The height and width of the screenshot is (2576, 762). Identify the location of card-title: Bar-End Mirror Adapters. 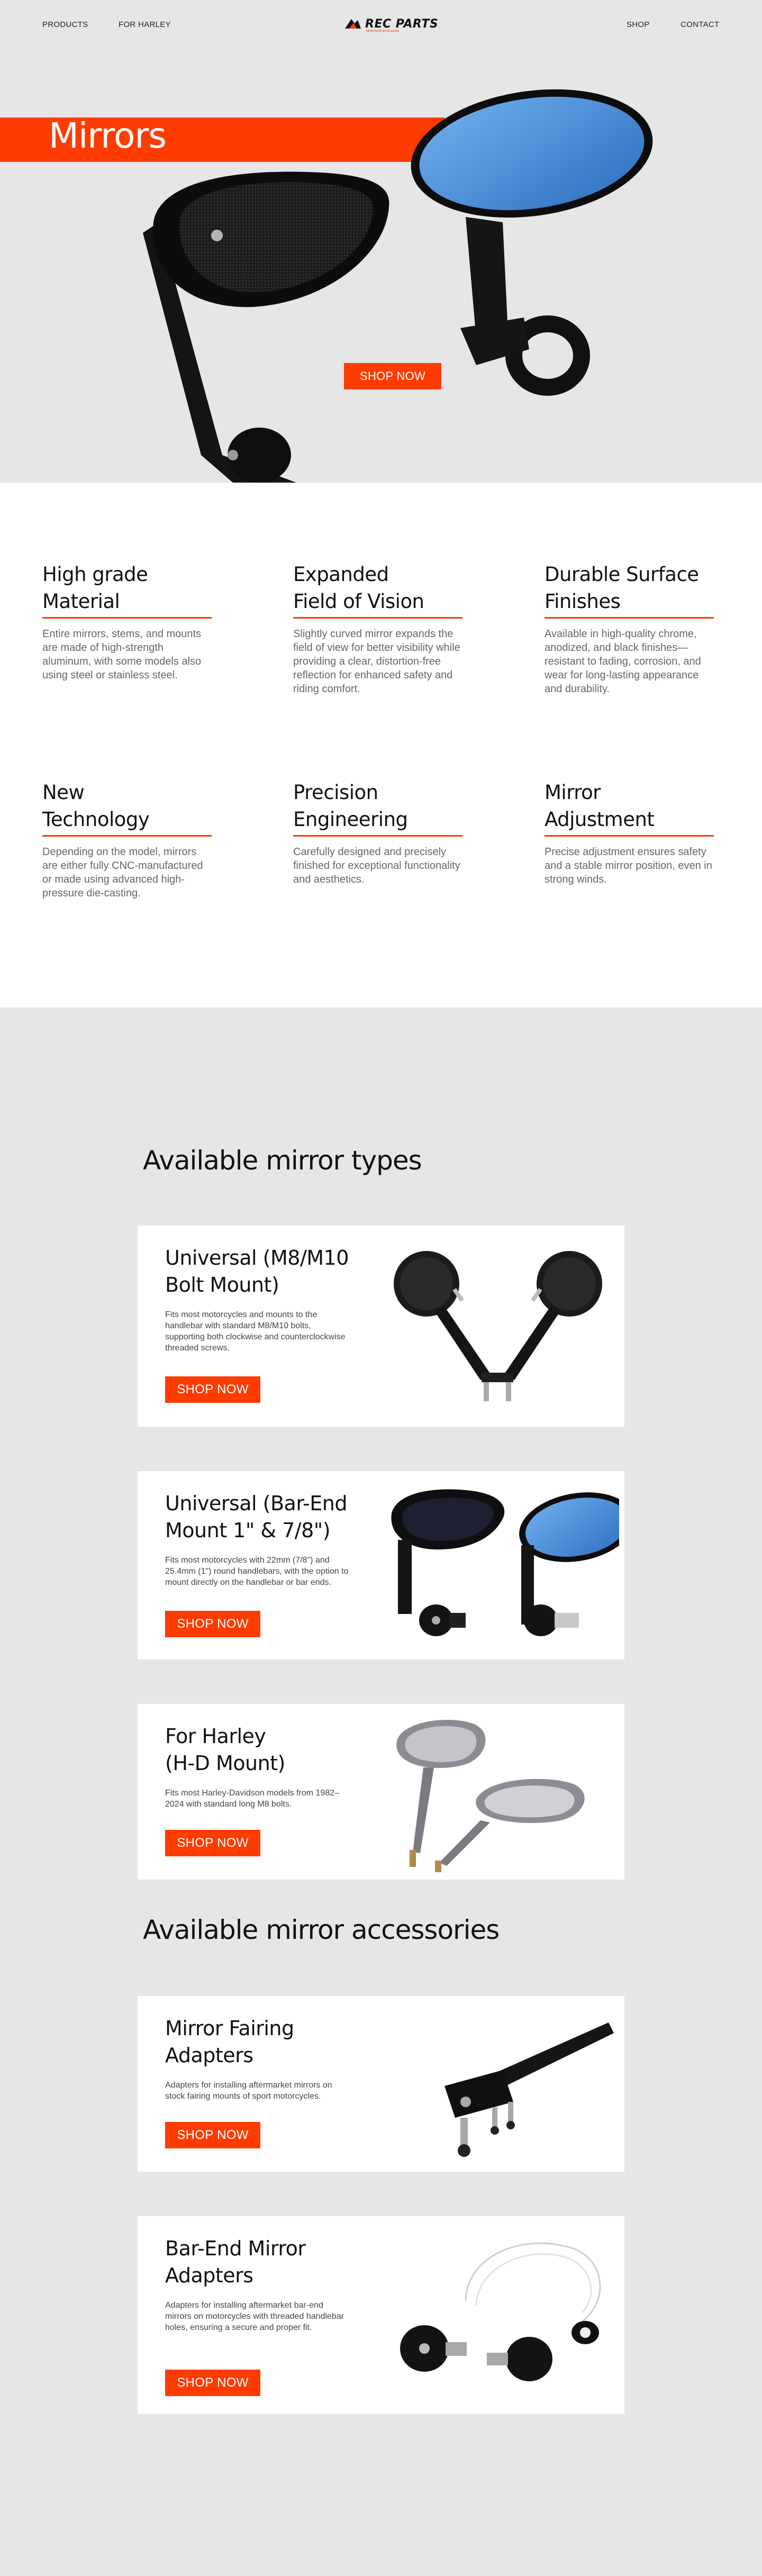
(235, 2262).